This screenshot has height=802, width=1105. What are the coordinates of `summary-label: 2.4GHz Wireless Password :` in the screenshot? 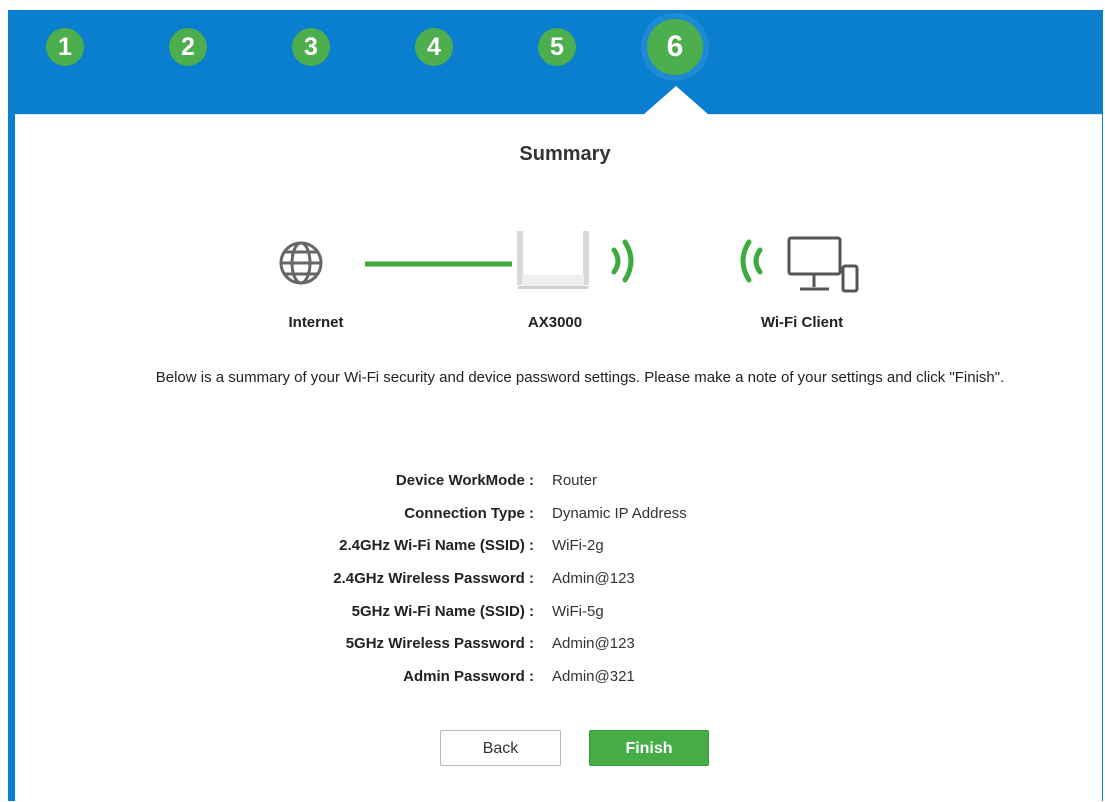 It's located at (433, 578).